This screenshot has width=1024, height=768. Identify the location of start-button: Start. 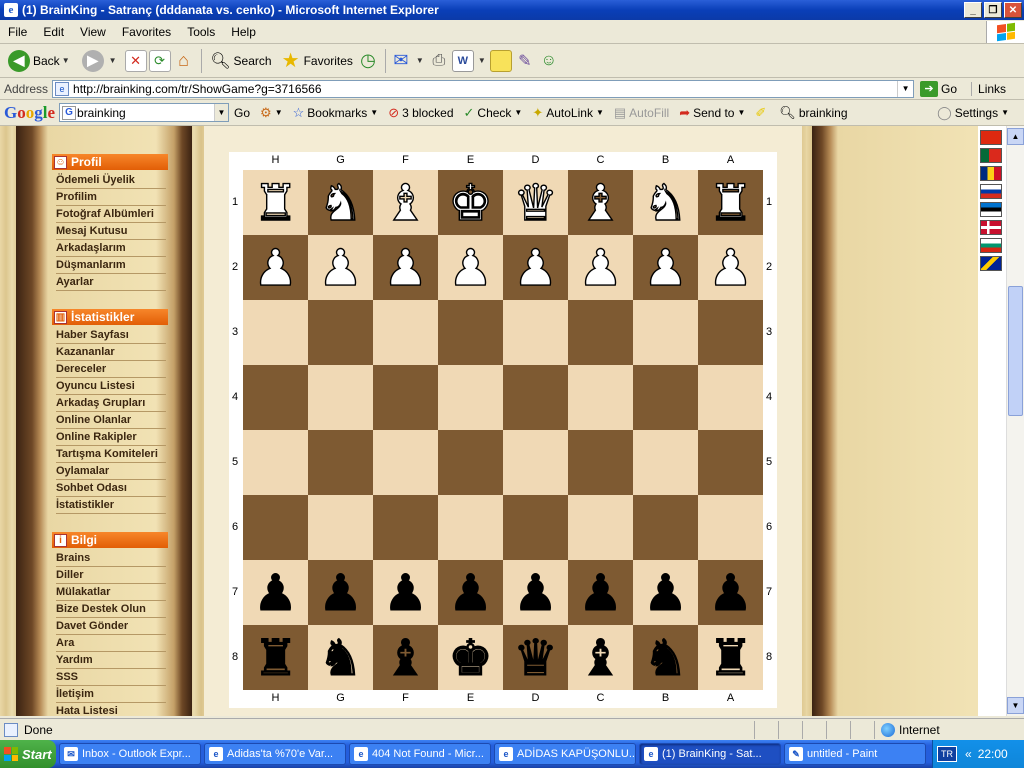
(28, 754).